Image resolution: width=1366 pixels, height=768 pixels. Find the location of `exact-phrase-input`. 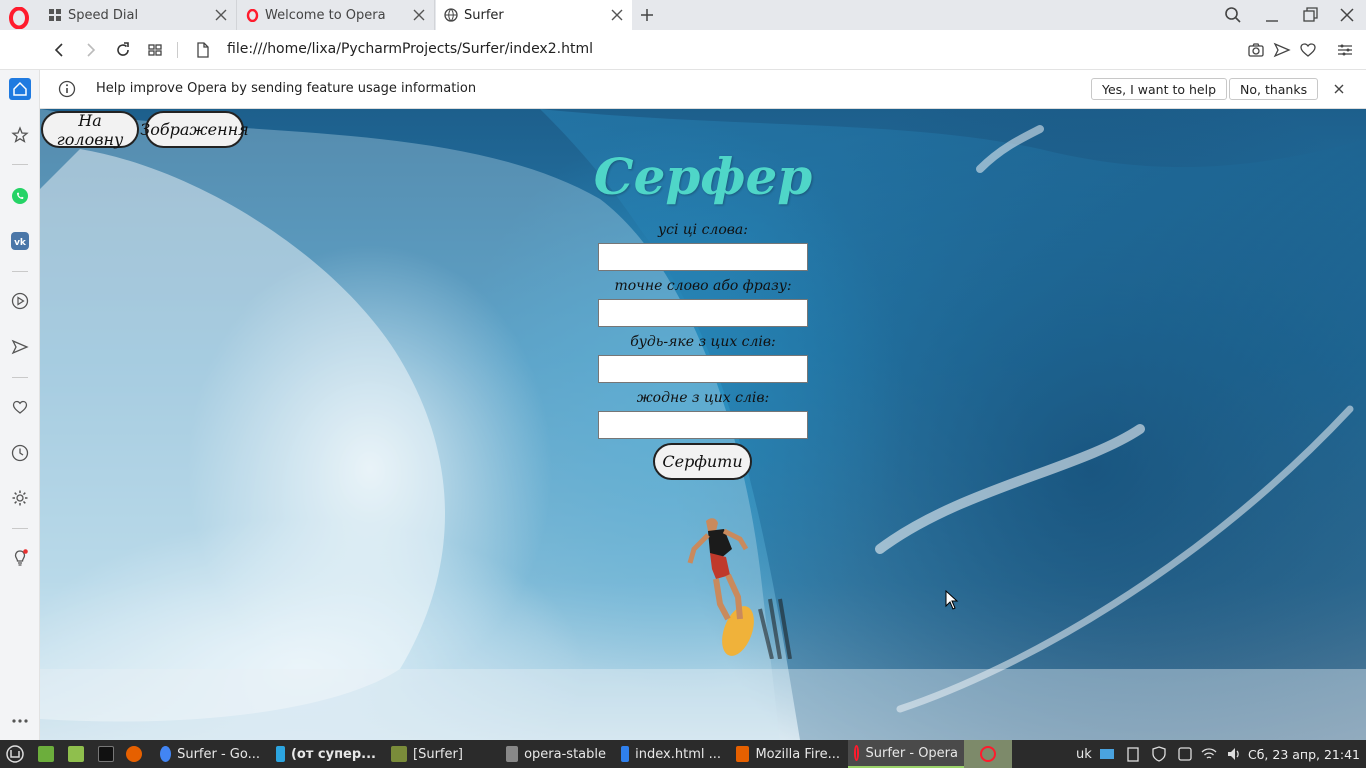

exact-phrase-input is located at coordinates (703, 313).